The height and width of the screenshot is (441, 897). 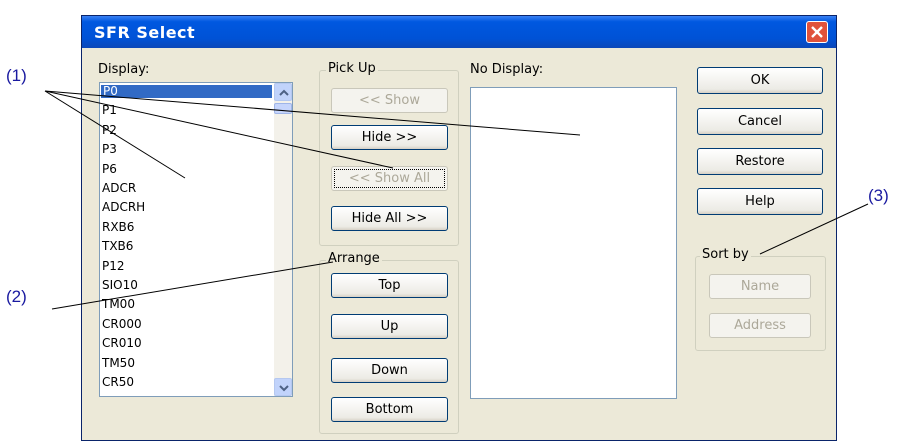 I want to click on chevron-down-icon, so click(x=284, y=388).